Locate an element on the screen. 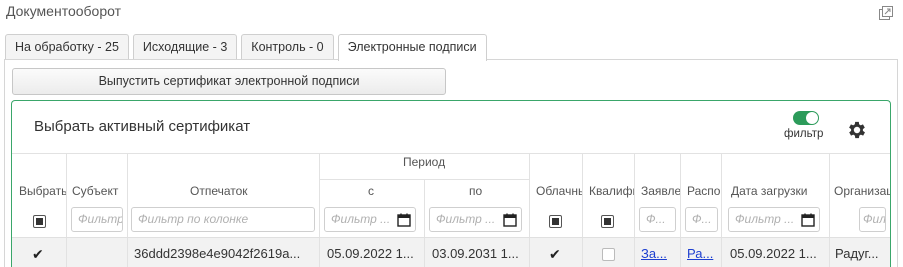 This screenshot has height=267, width=903. col-subject-header: Субъект Фильтр is located at coordinates (97, 195).